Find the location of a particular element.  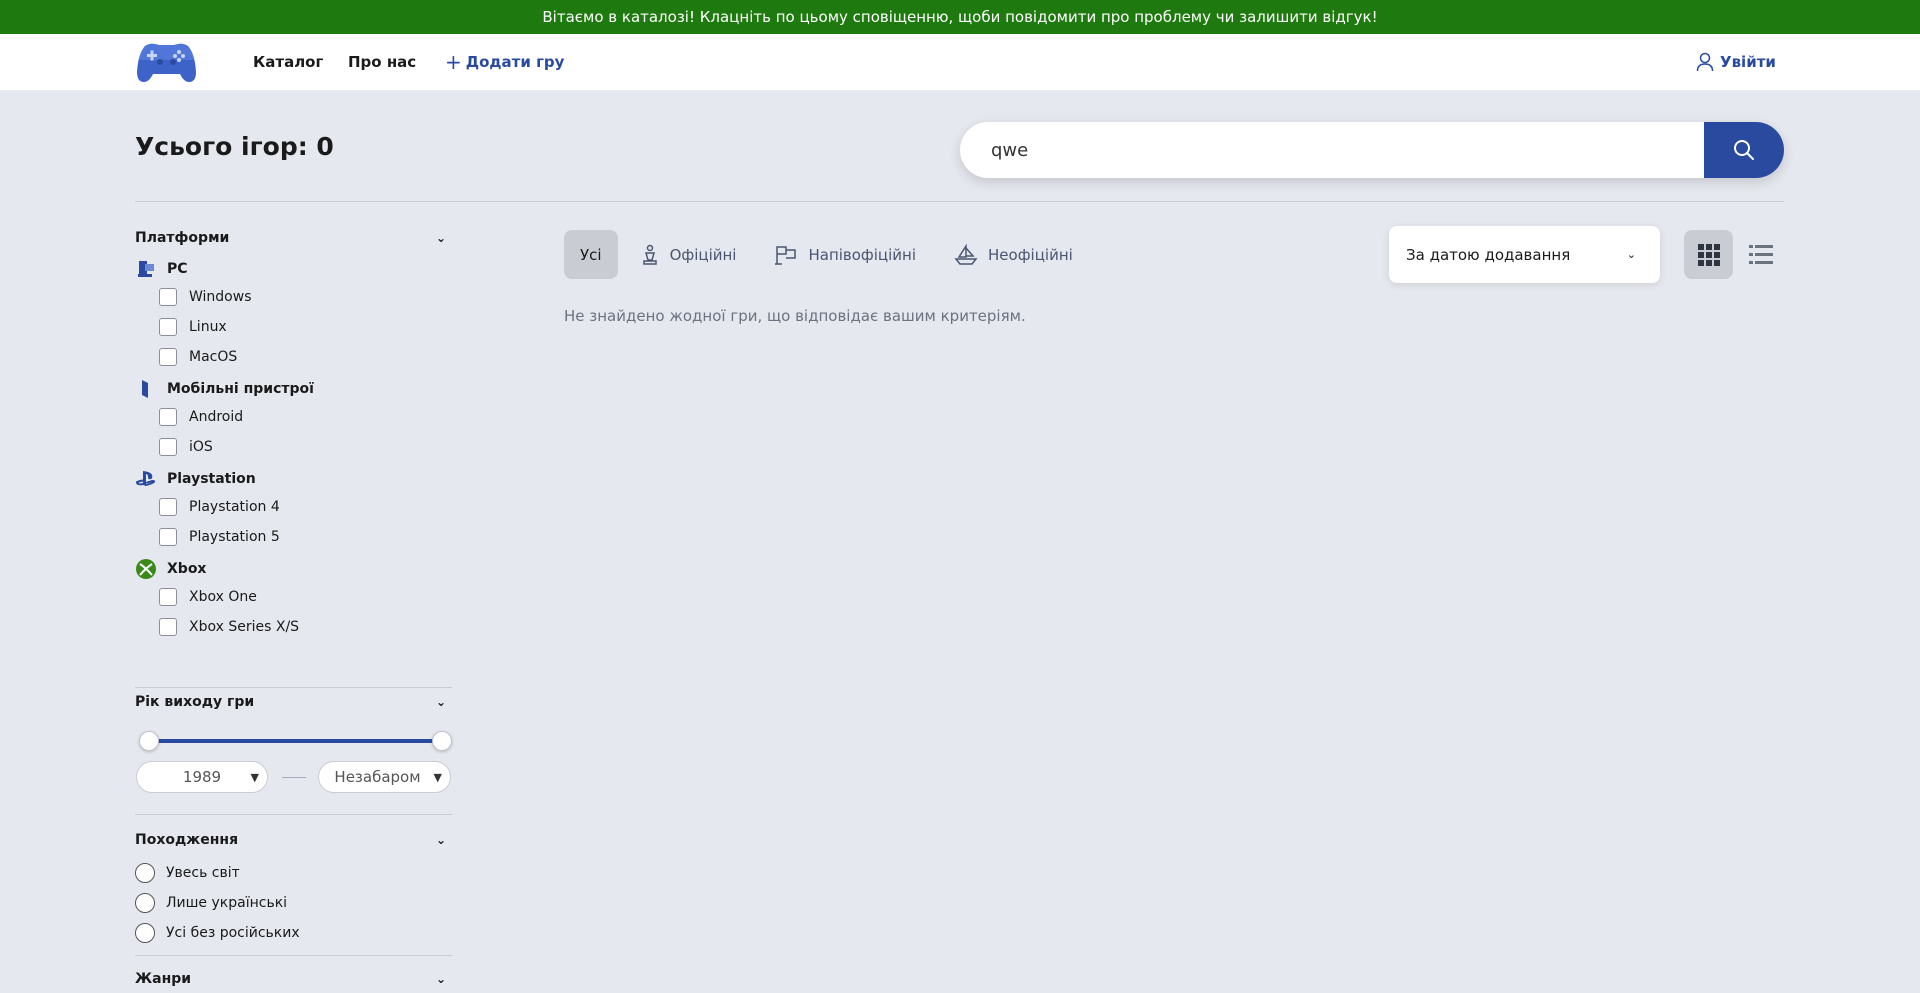

release-year-filter: Рік виходу гри ⌄ 1989 ▼ Незабаром ▼ is located at coordinates (293, 746).